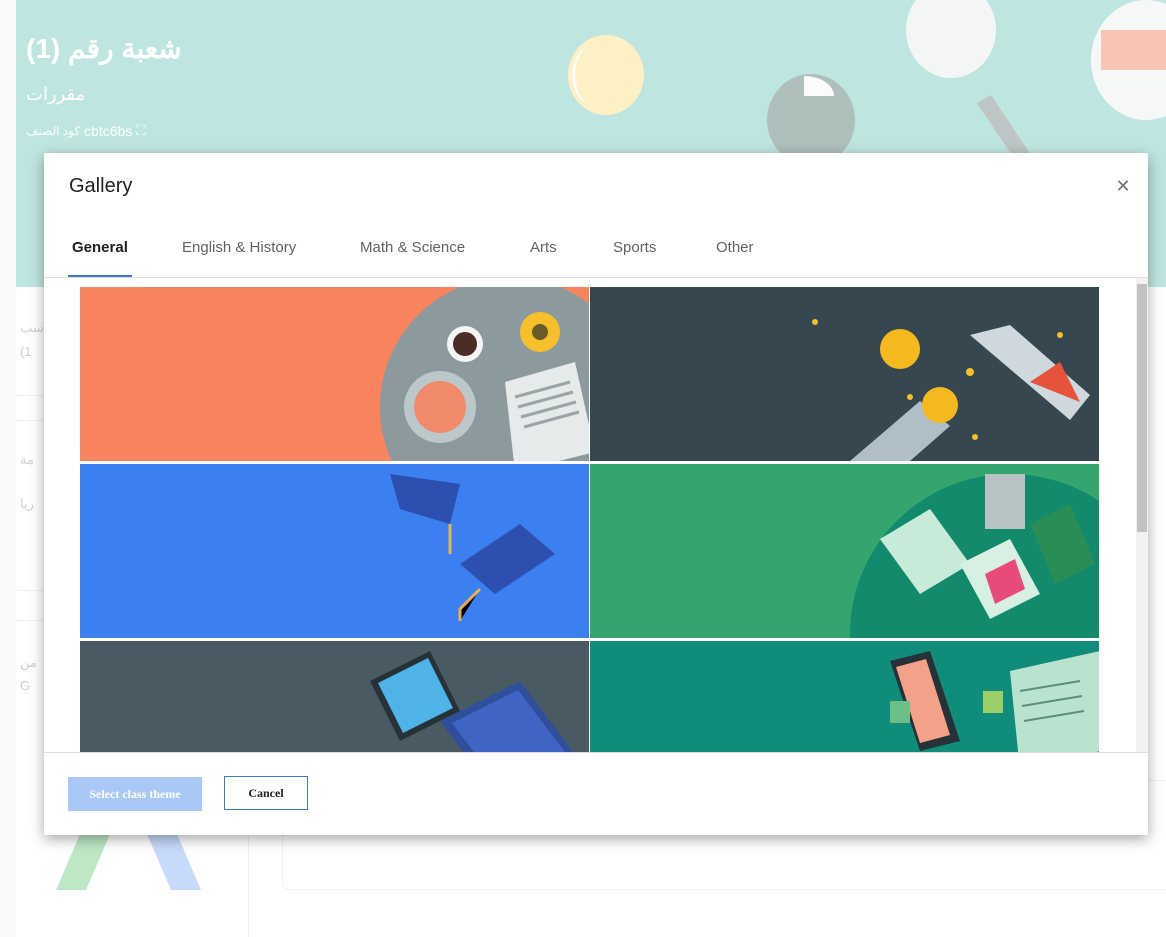  I want to click on tab-label: English & History, so click(239, 247).